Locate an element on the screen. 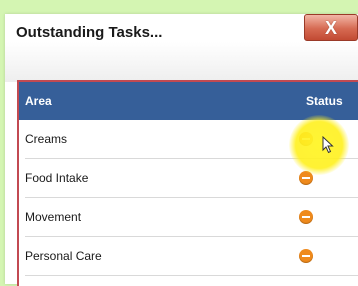  close-button: X is located at coordinates (331, 27).